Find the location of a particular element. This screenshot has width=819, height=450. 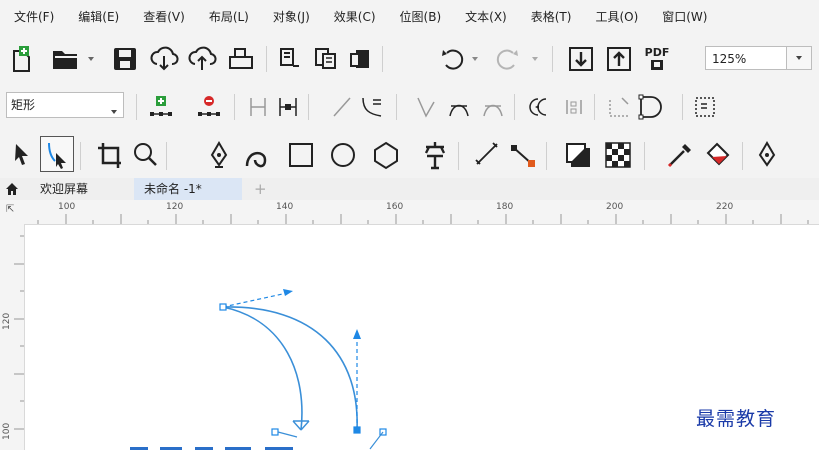

save-icon is located at coordinates (125, 59).